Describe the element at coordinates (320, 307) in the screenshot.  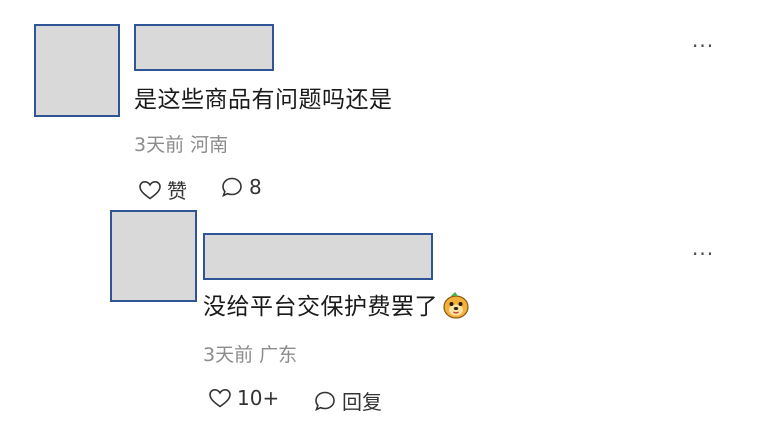
I see `comment-text: 没给平台交保护费罢了` at that location.